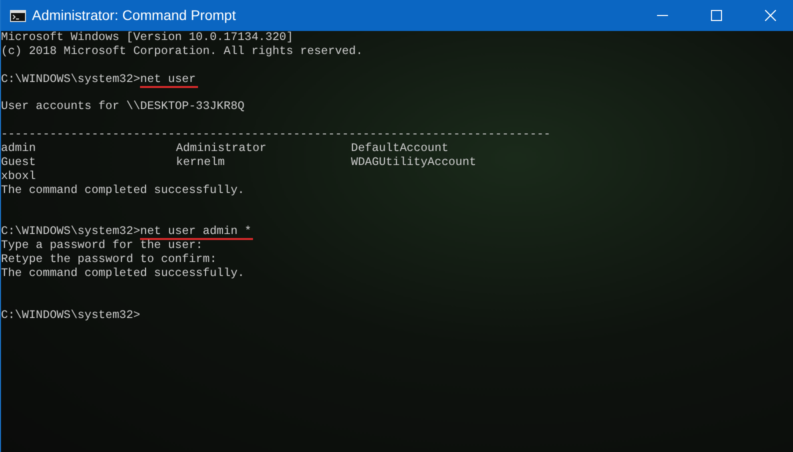 The height and width of the screenshot is (452, 793). Describe the element at coordinates (182, 51) in the screenshot. I see `console-output-line: (c) 2018 Microsoft Corporation. All rights reserved.` at that location.